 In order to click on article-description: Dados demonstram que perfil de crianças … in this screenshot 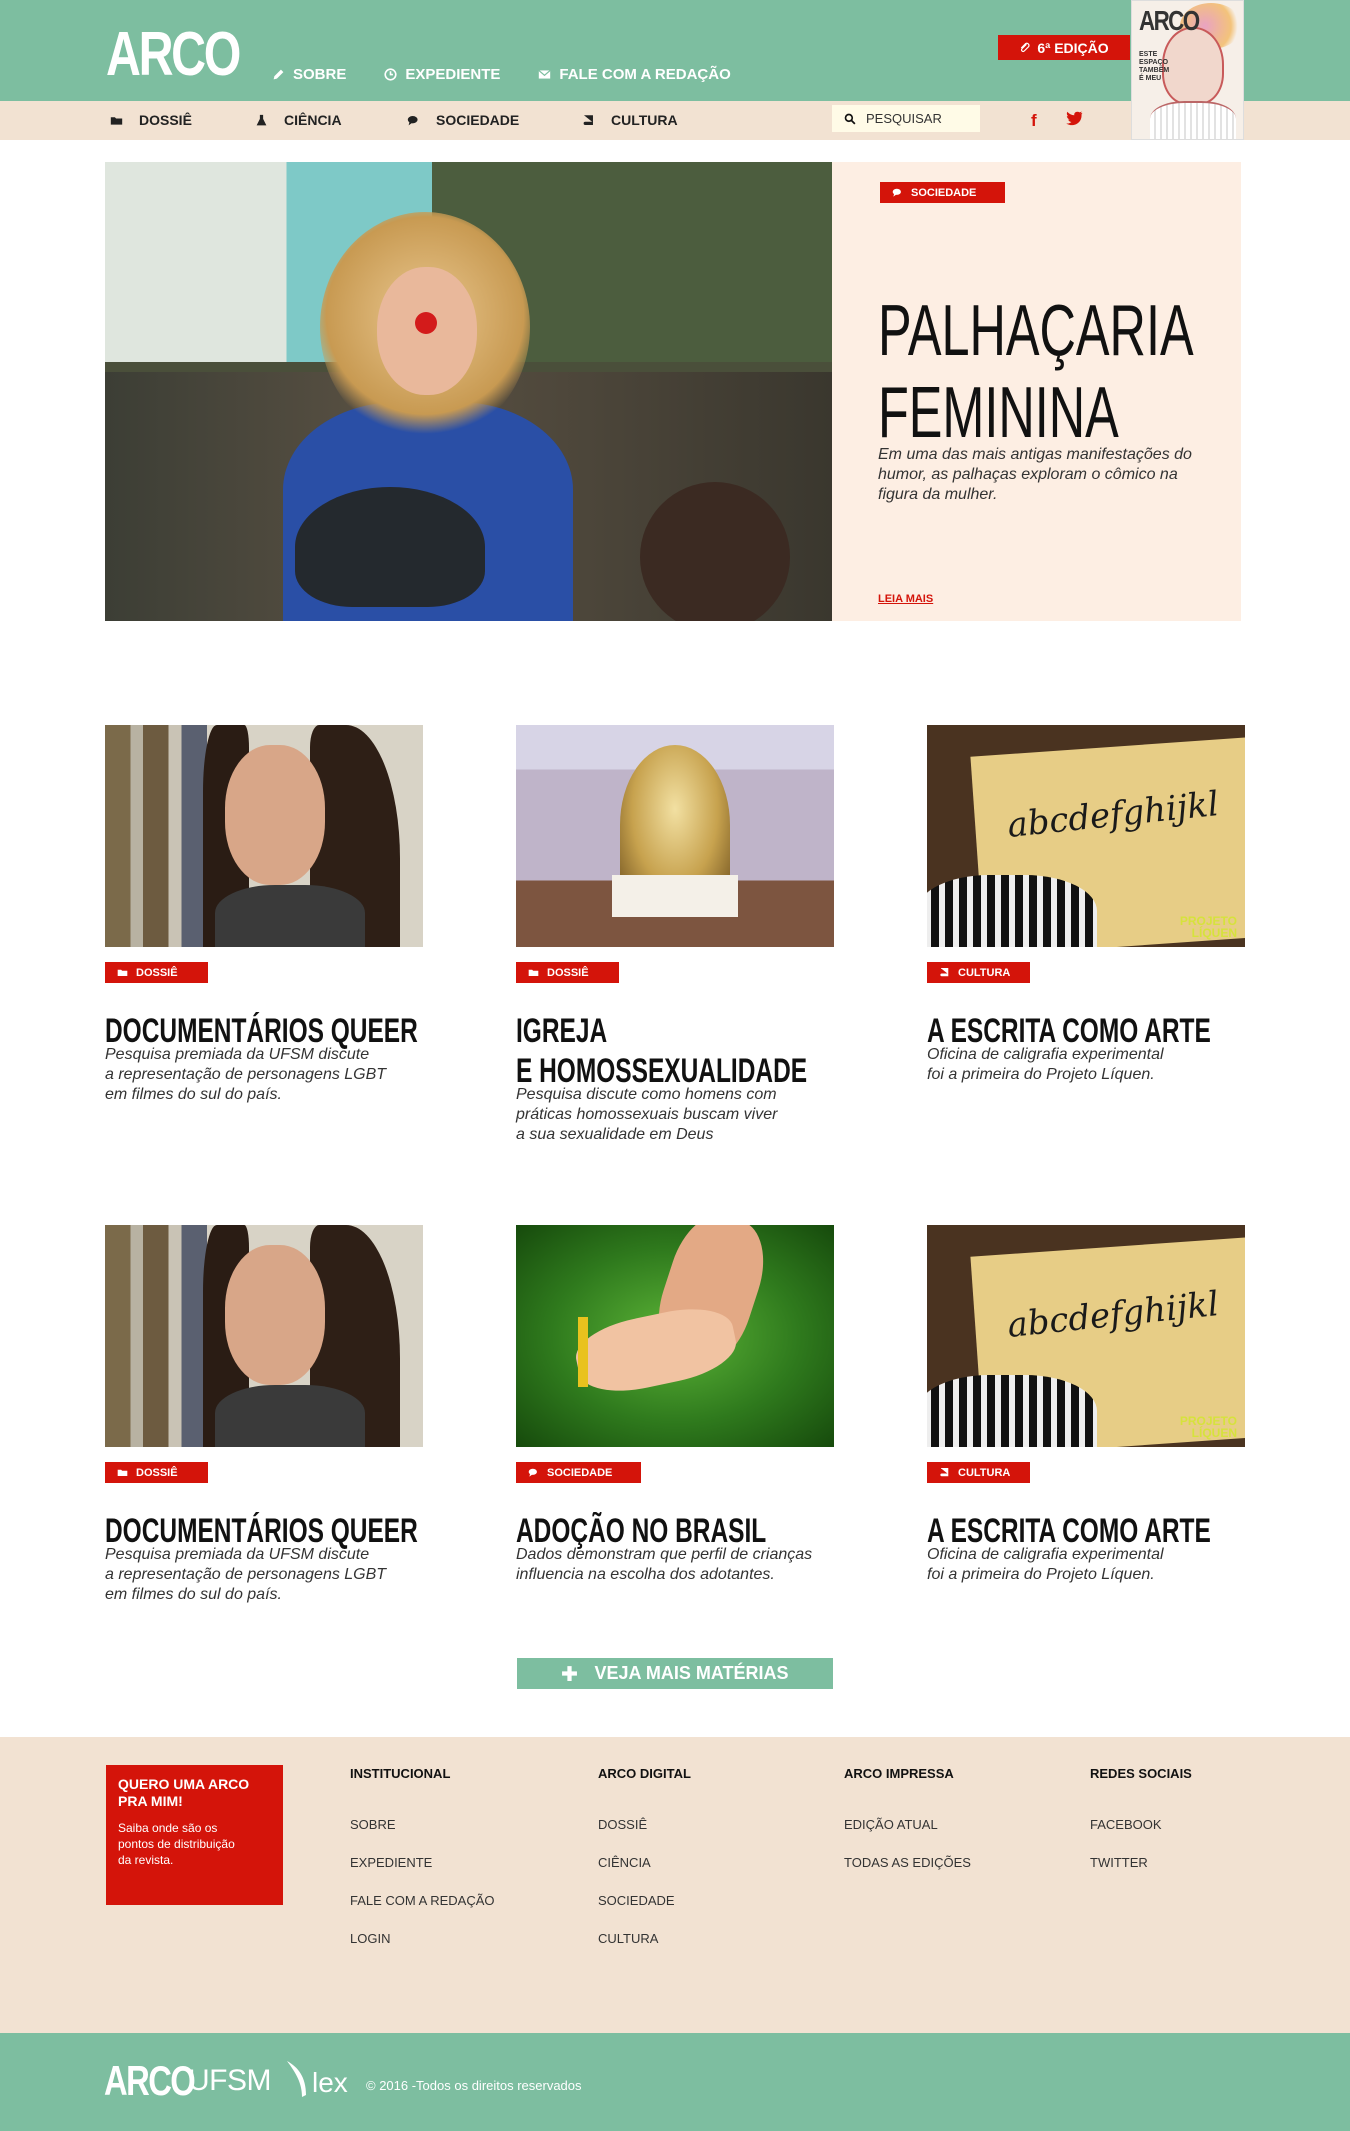, I will do `click(664, 1564)`.